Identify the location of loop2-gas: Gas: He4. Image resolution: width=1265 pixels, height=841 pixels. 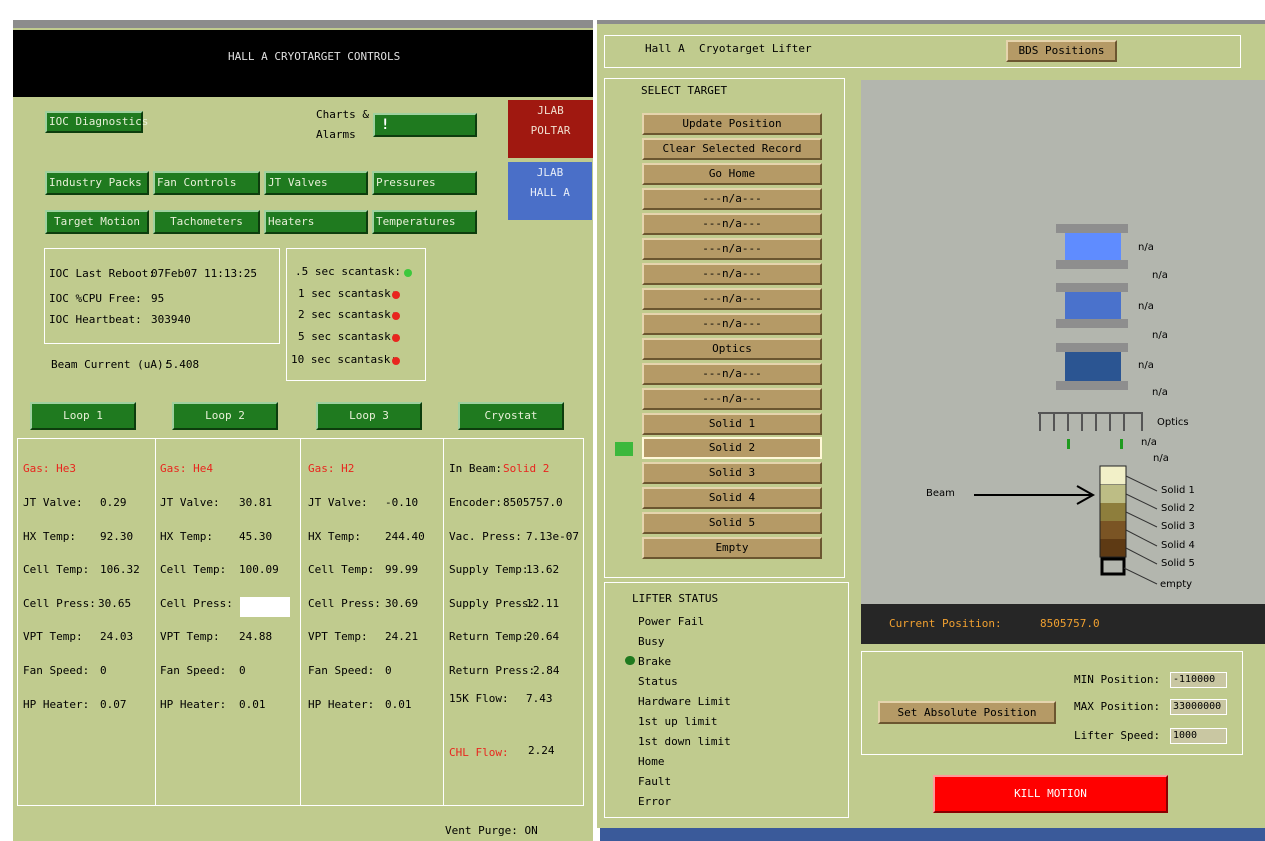
(186, 468).